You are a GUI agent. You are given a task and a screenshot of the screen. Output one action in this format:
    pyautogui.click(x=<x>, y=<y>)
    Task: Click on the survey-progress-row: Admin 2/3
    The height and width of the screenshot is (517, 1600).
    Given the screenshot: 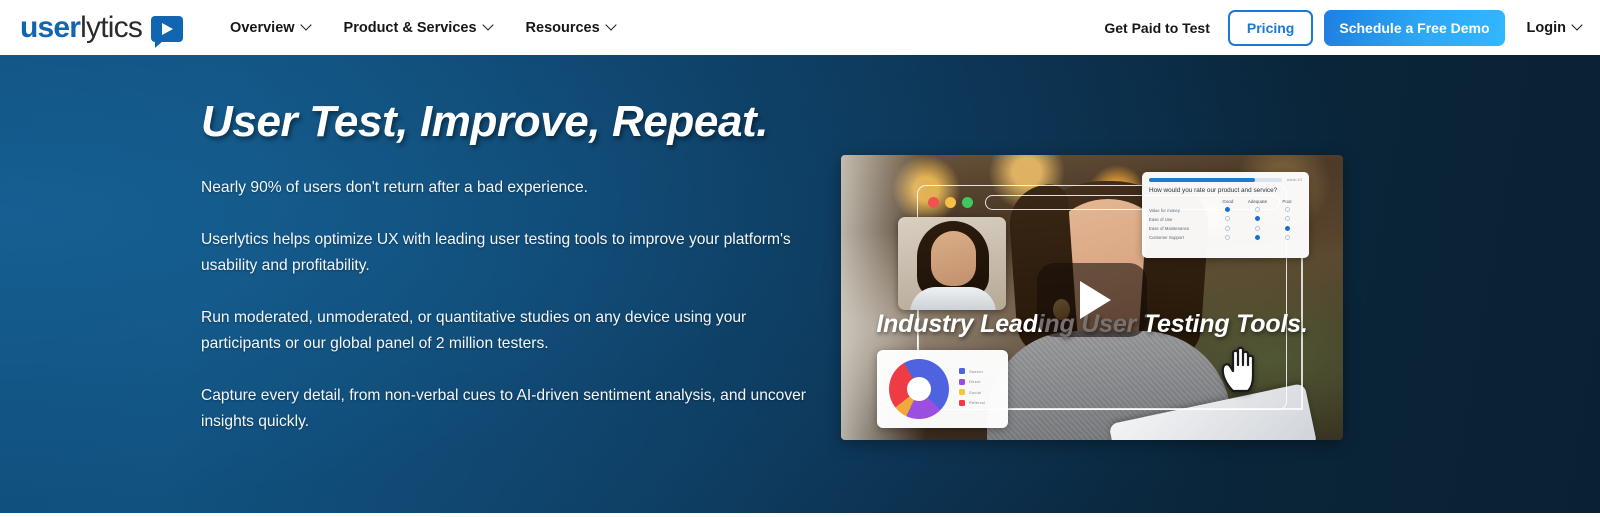 What is the action you would take?
    pyautogui.click(x=1225, y=180)
    